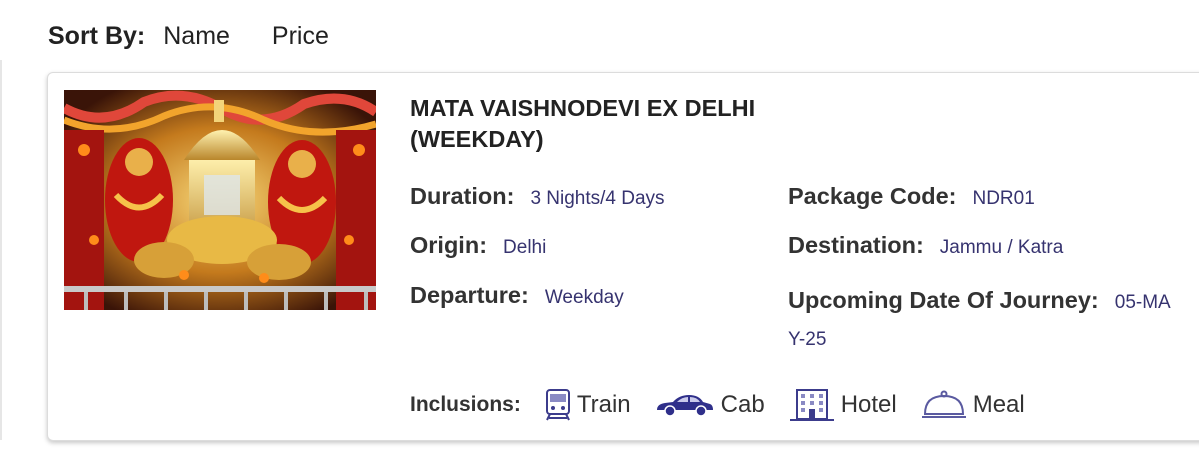  What do you see at coordinates (1, 250) in the screenshot?
I see `left-divider` at bounding box center [1, 250].